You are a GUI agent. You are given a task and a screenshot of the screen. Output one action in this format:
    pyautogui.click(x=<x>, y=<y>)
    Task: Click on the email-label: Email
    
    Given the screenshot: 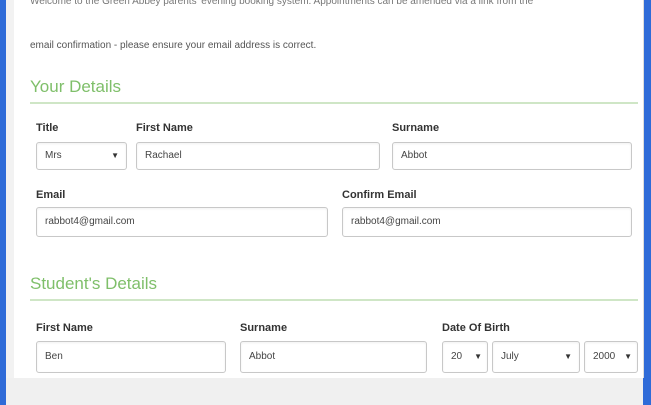 What is the action you would take?
    pyautogui.click(x=51, y=195)
    